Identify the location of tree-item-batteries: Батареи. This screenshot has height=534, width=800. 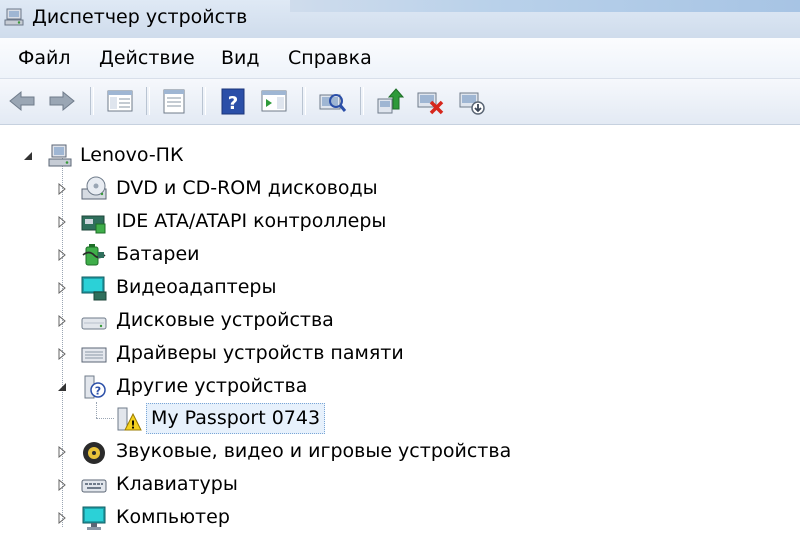
(400, 254).